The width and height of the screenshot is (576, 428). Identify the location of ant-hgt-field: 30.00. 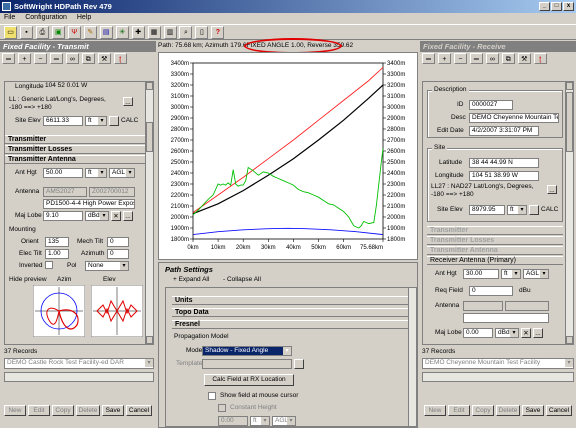
(481, 274).